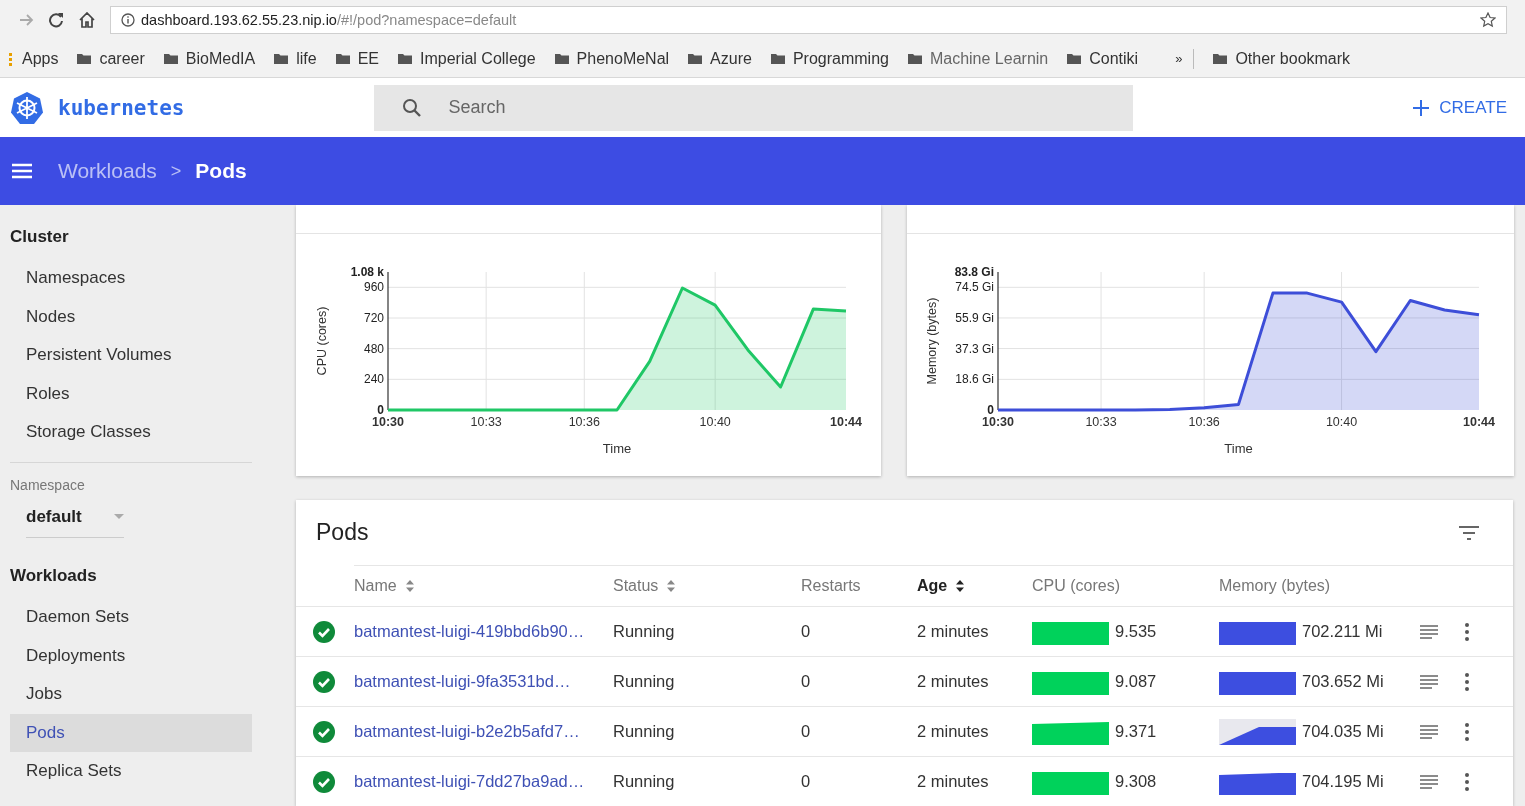 This screenshot has height=806, width=1525. Describe the element at coordinates (220, 58) in the screenshot. I see `bookmark: BioMedIA` at that location.